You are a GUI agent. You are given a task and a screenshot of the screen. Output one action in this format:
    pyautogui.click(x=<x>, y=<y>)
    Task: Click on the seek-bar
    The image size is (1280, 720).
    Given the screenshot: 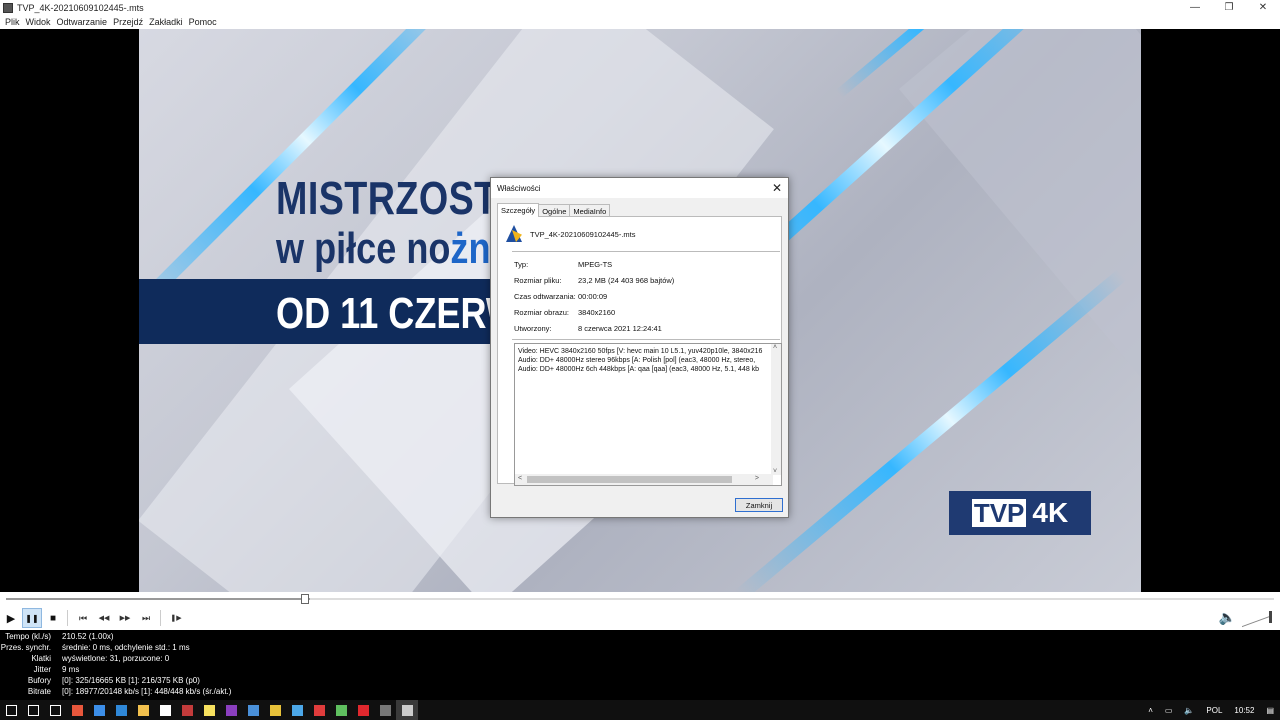 What is the action you would take?
    pyautogui.click(x=640, y=599)
    